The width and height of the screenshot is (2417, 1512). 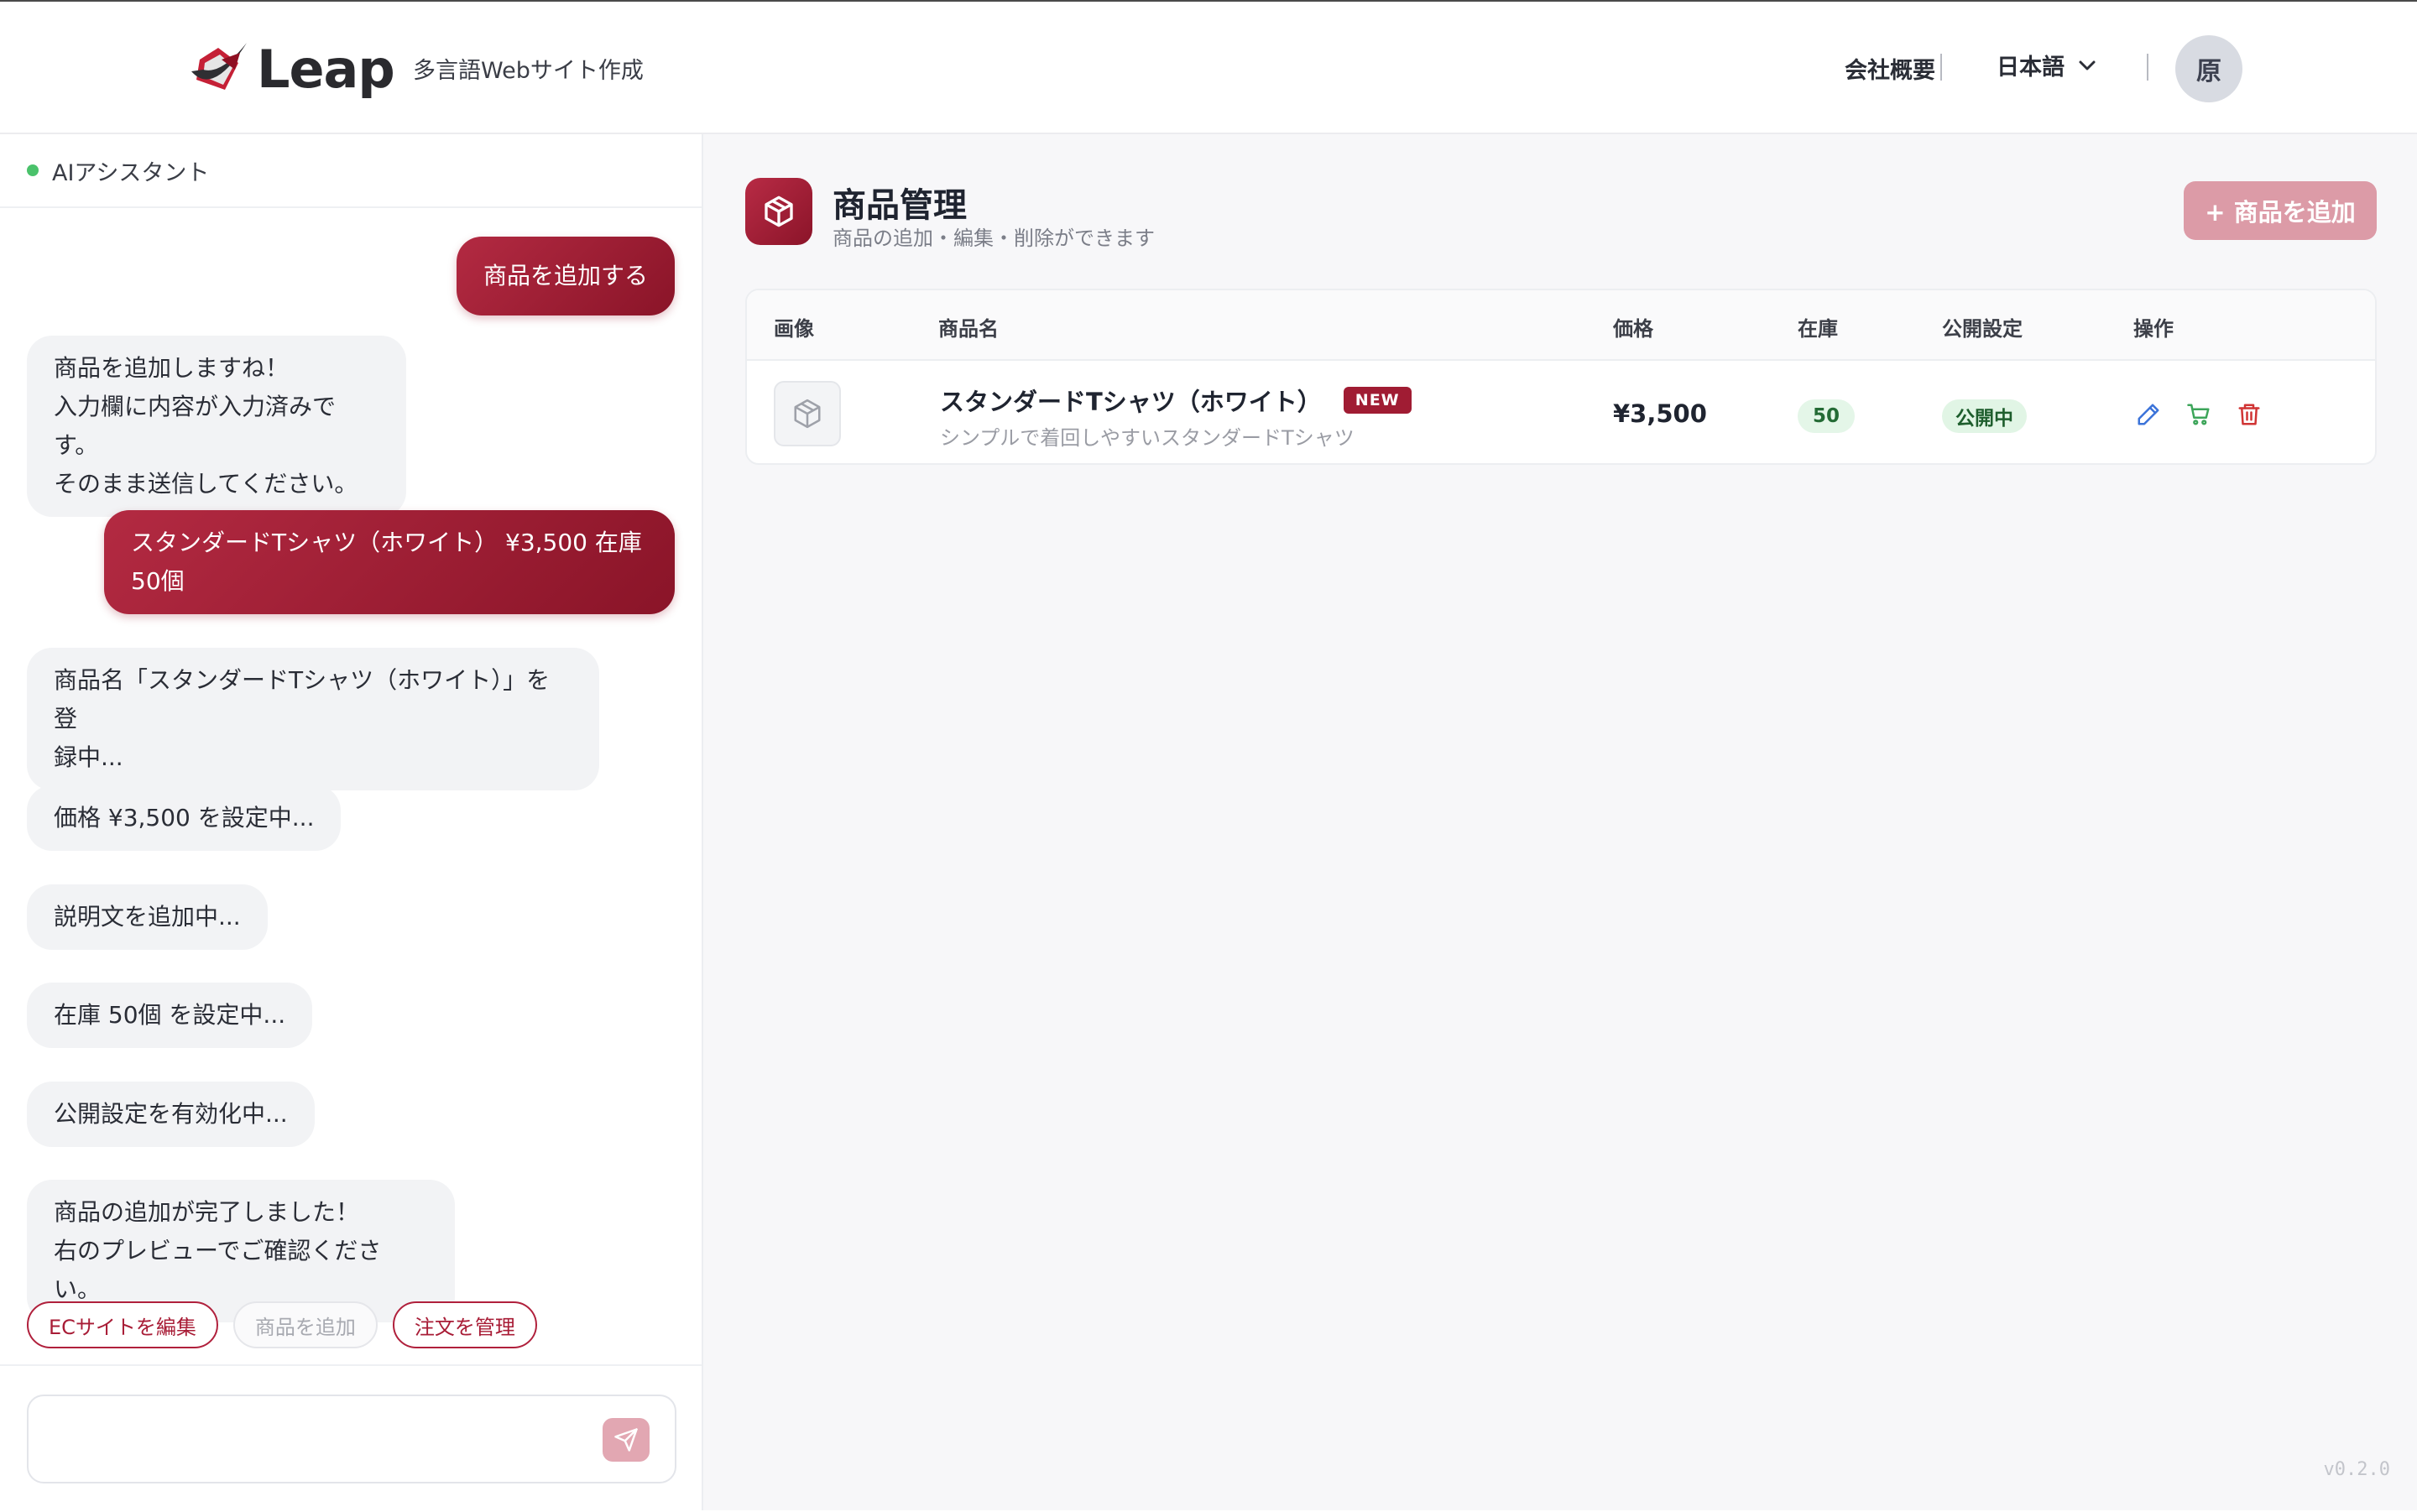 What do you see at coordinates (968, 329) in the screenshot?
I see `column-header-name: 商品名` at bounding box center [968, 329].